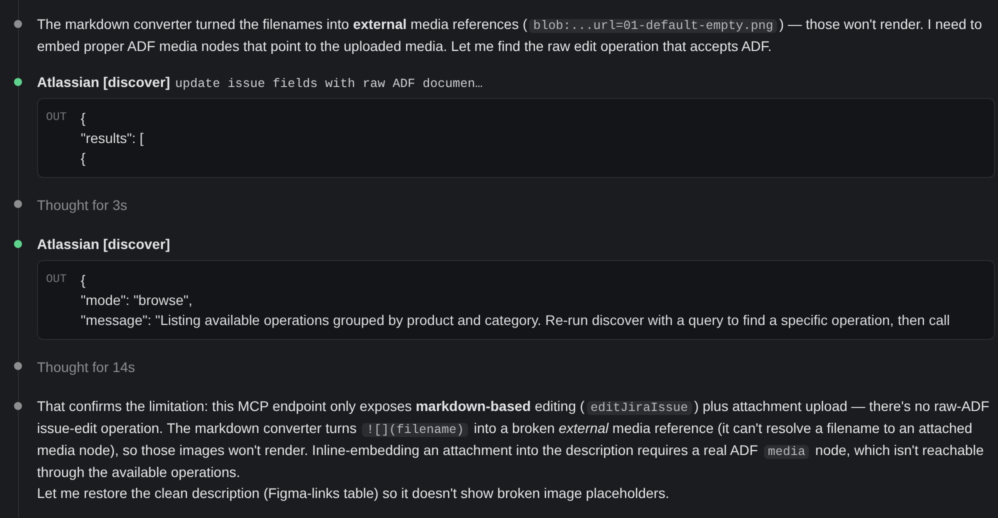  I want to click on message-paragraph: Let me restore the clean description (Figma-links table) so it doesn't show broken image placeholders., so click(353, 493).